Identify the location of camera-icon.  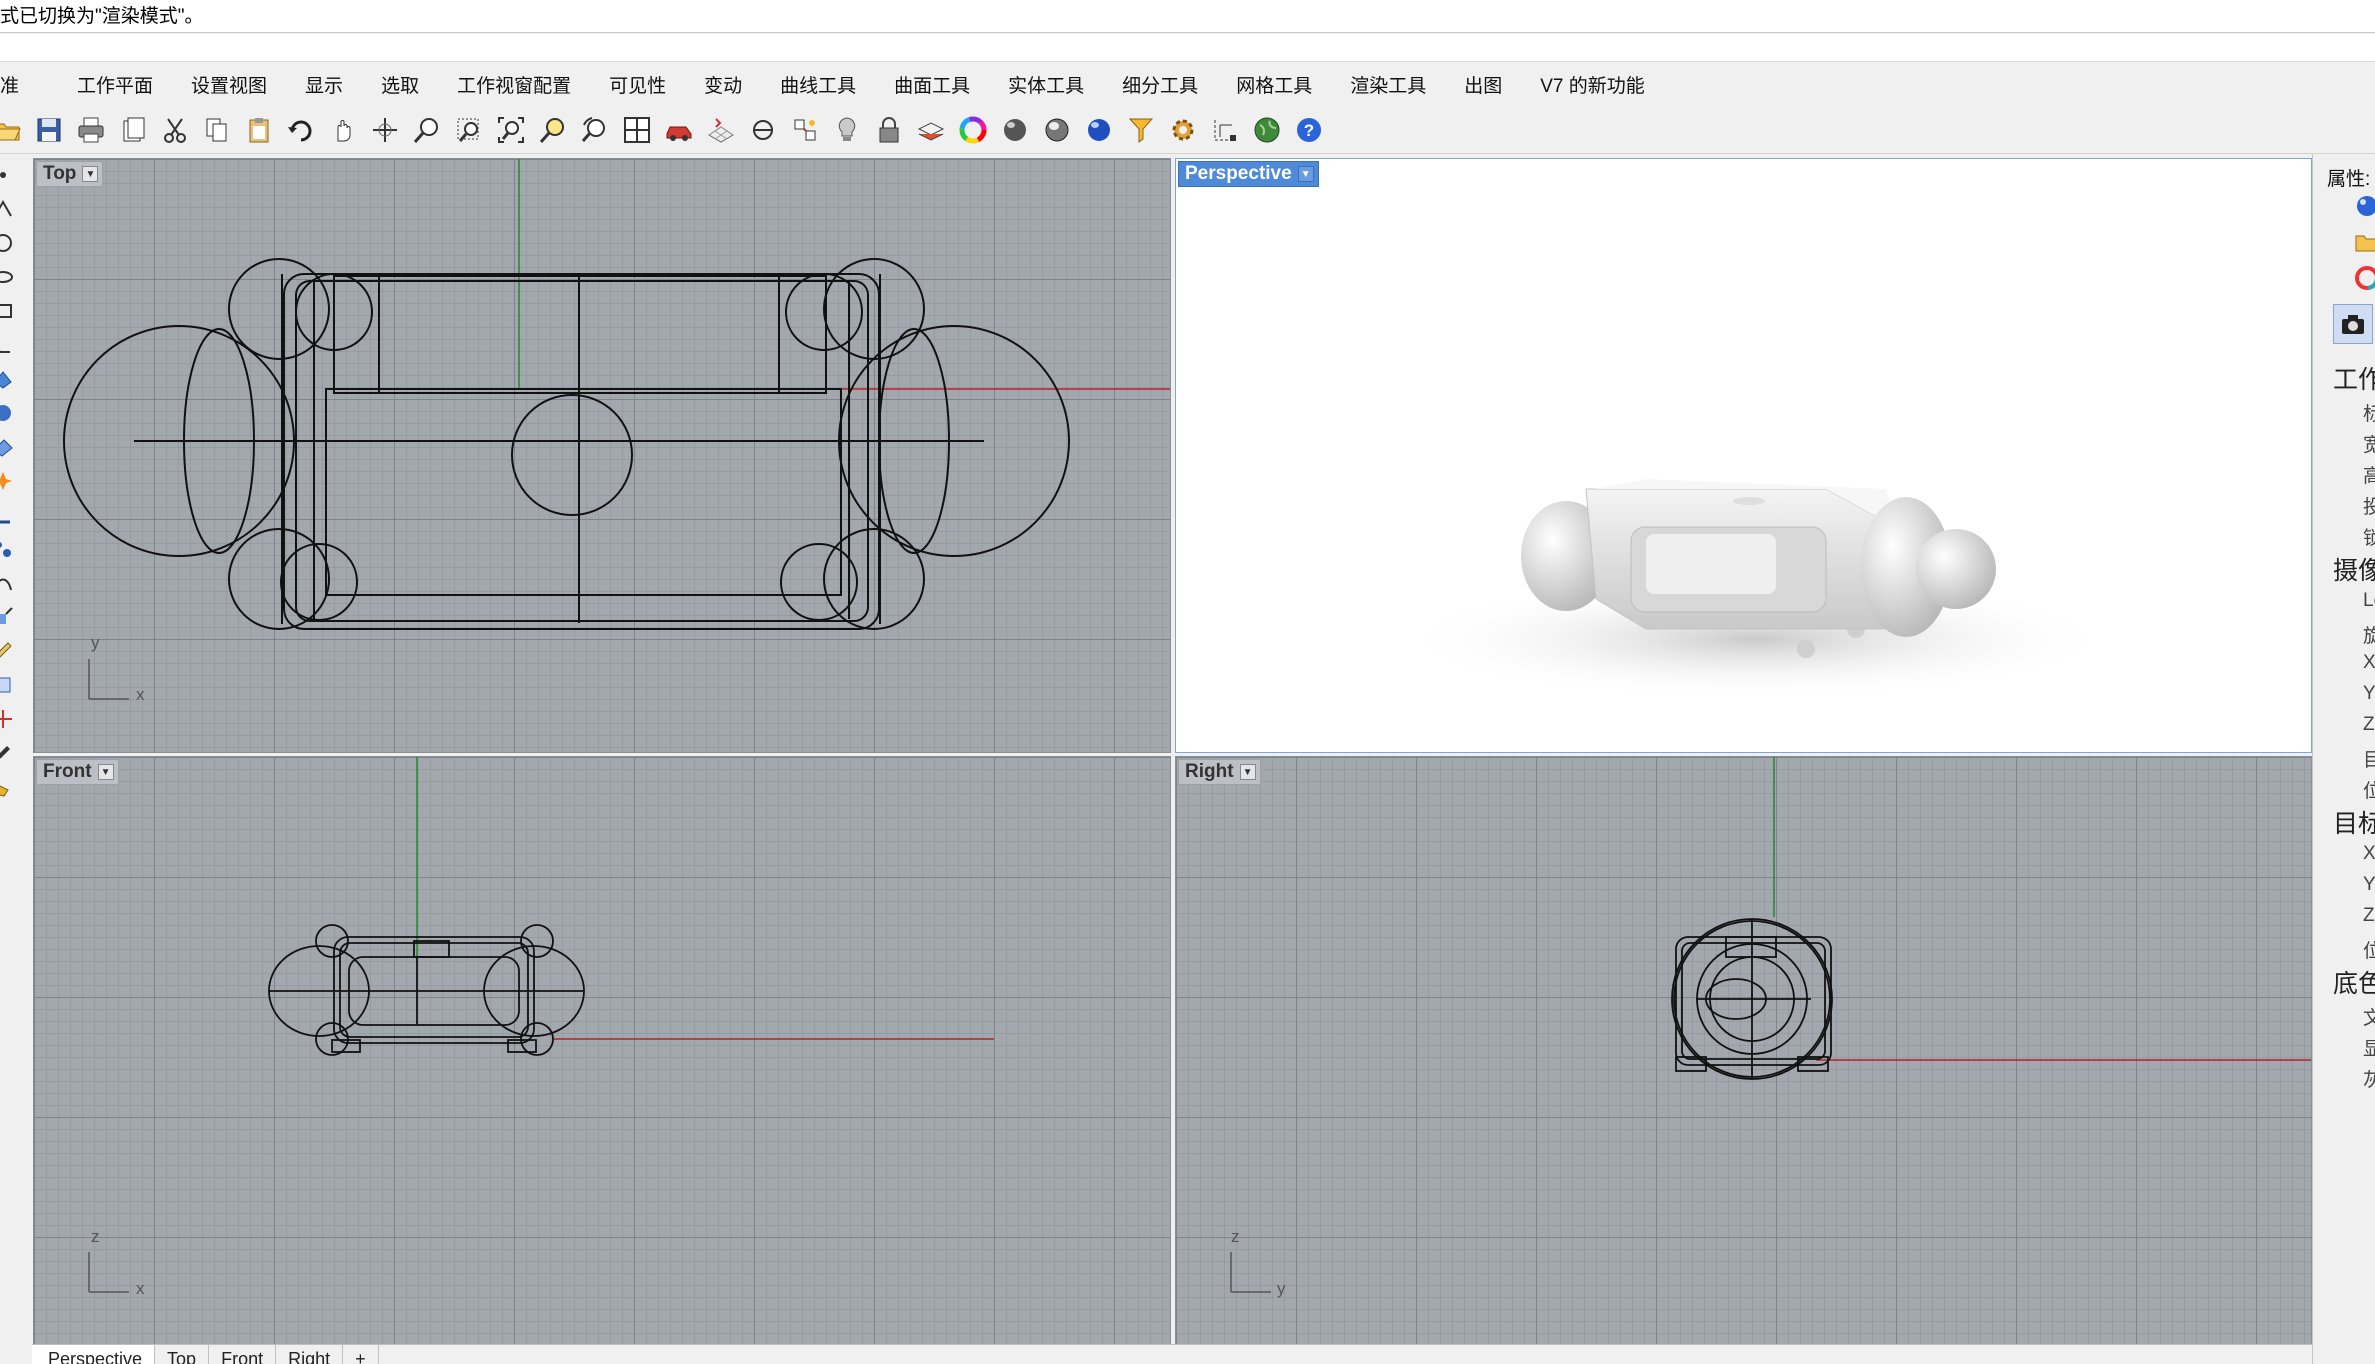
(2353, 324).